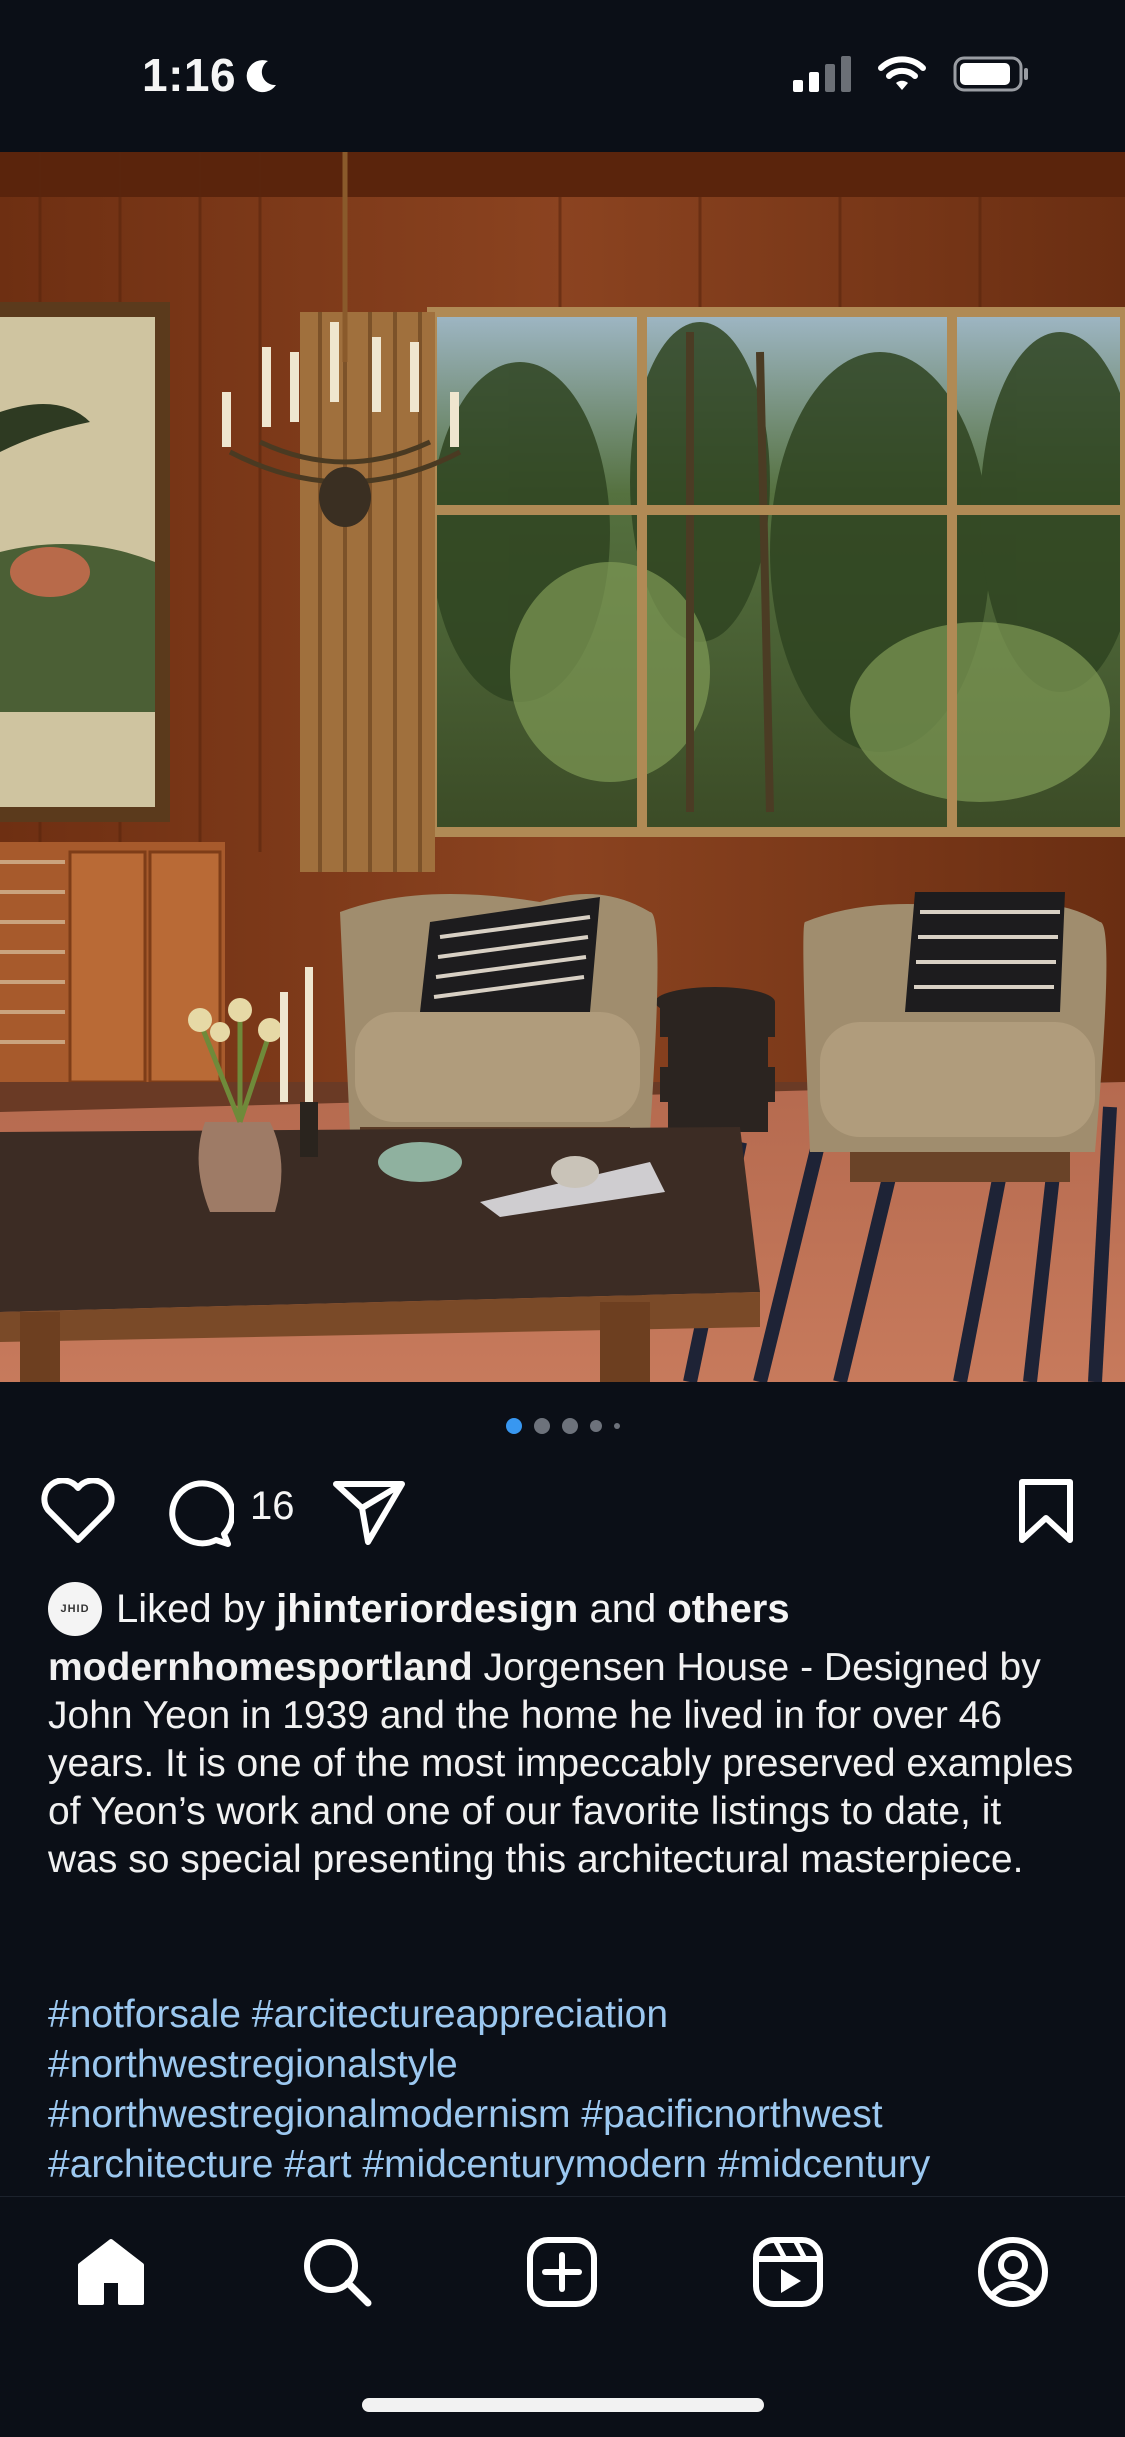 The image size is (1125, 2437). I want to click on carousel-indicator, so click(562, 1426).